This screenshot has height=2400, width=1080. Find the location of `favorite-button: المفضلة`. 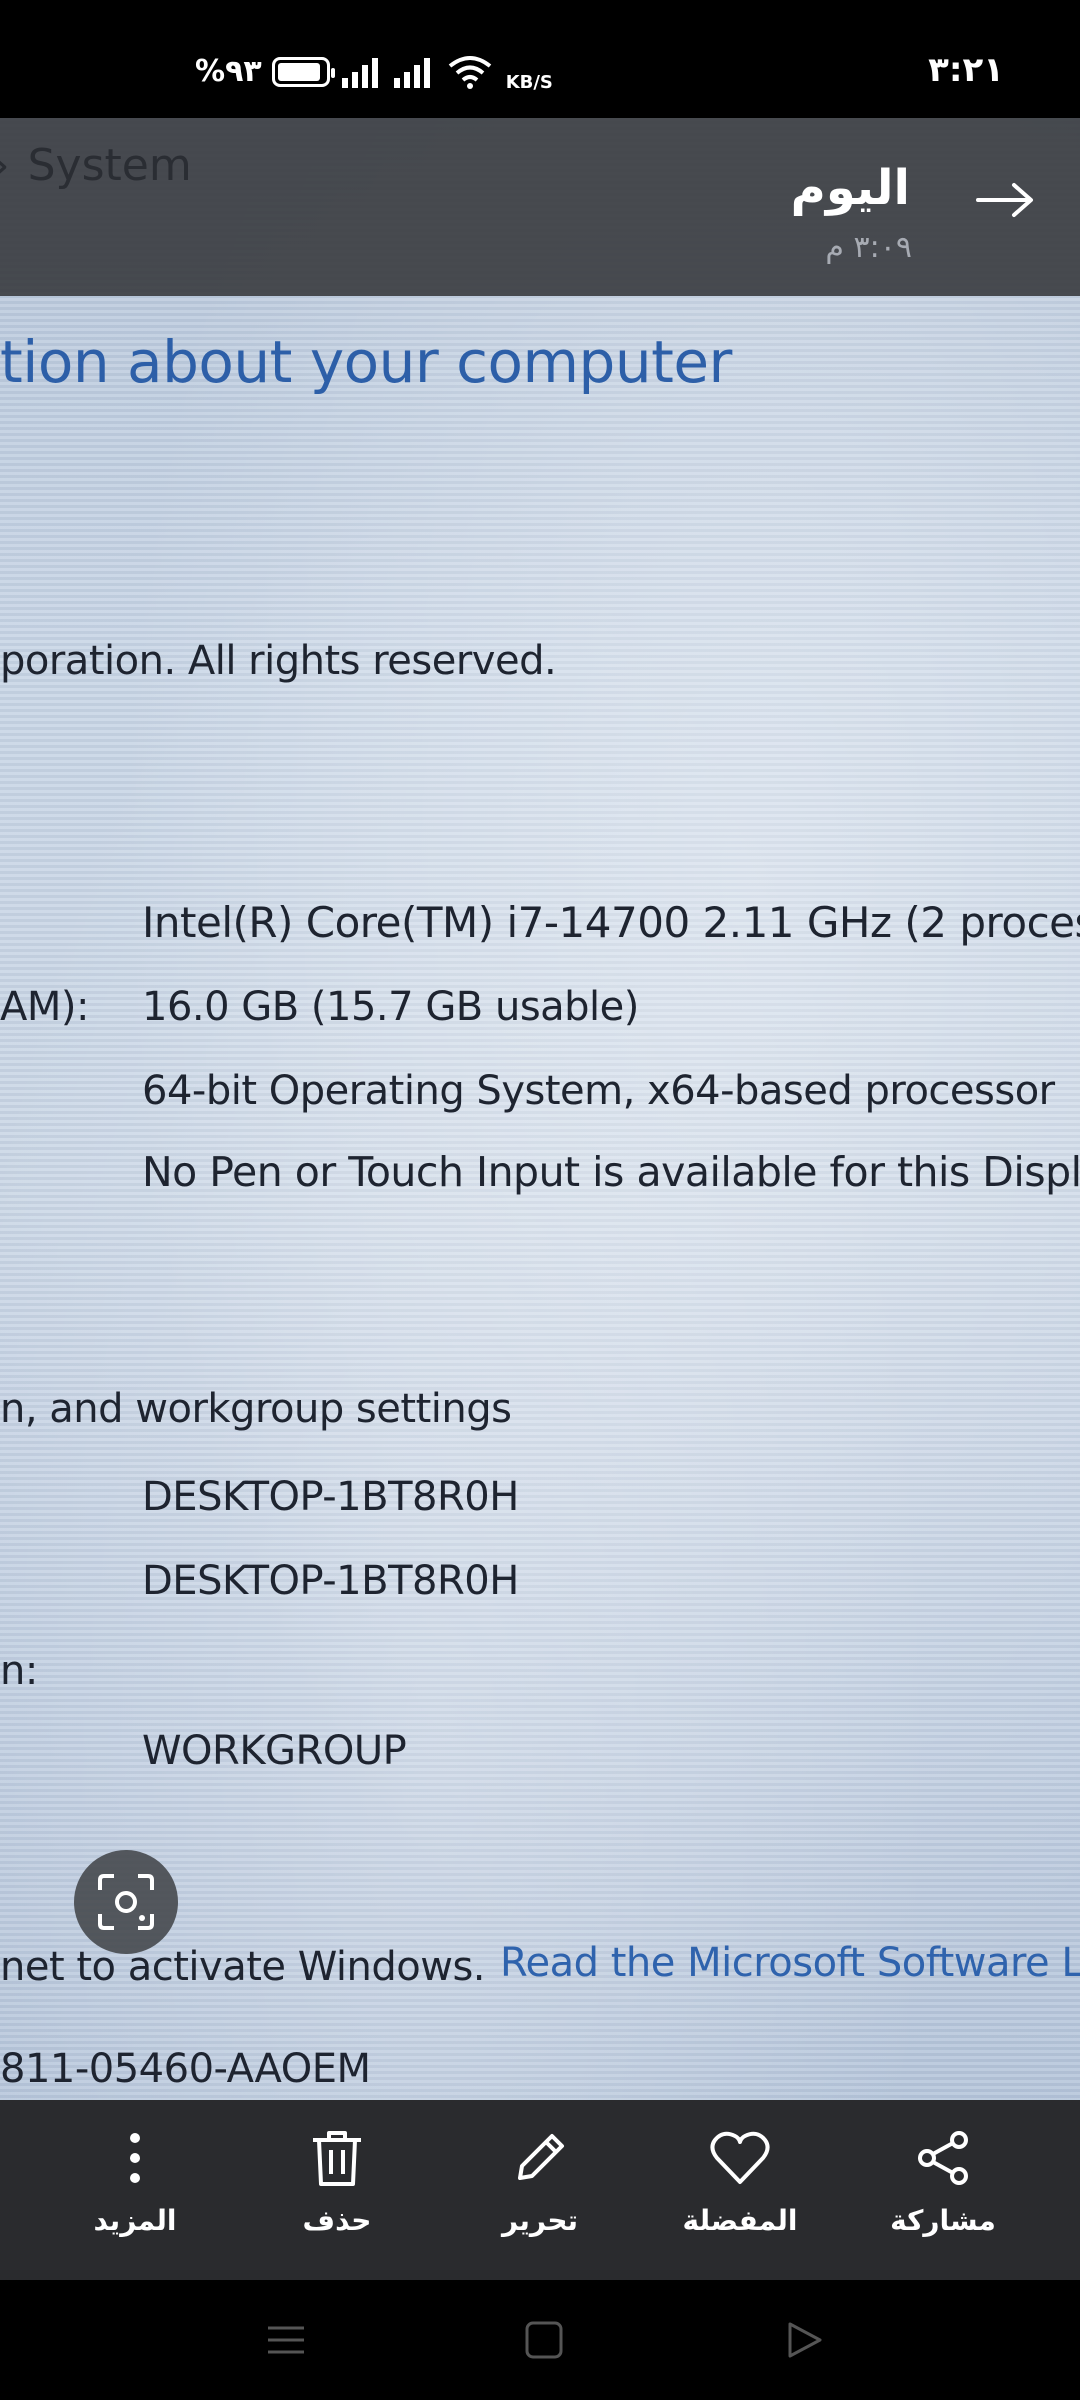

favorite-button: المفضلة is located at coordinates (740, 2180).